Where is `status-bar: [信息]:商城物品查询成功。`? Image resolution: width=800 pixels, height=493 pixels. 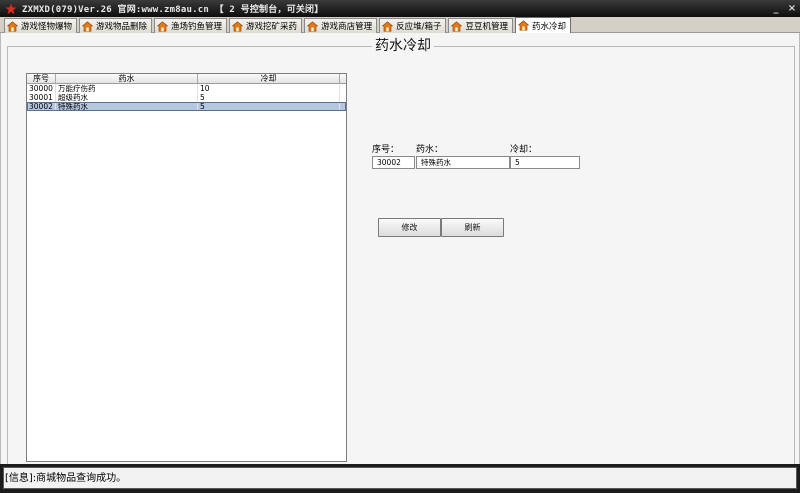 status-bar: [信息]:商城物品查询成功。 is located at coordinates (400, 478).